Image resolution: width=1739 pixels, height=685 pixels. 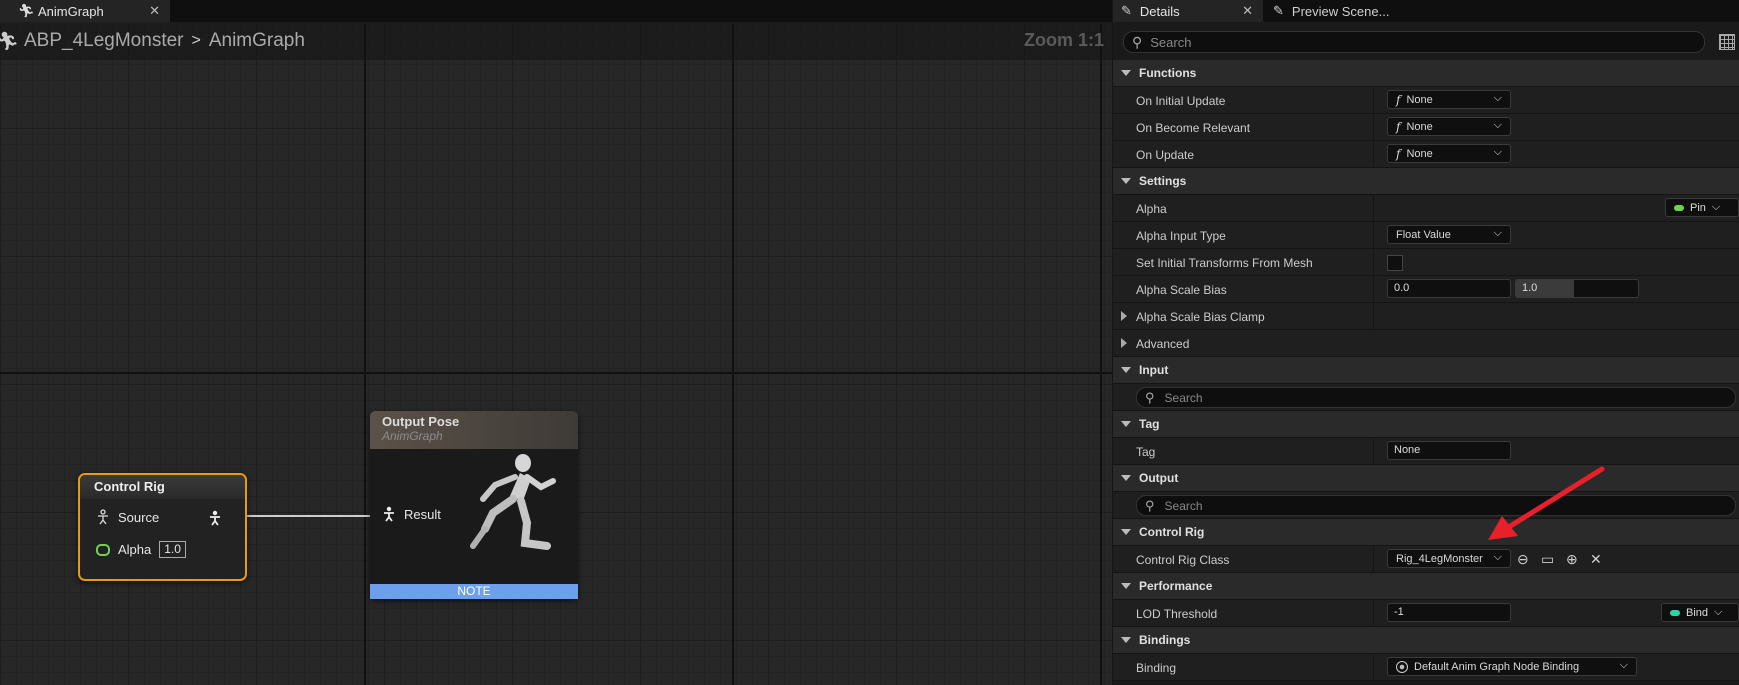 What do you see at coordinates (1171, 42) in the screenshot?
I see `search-placeholder: Search` at bounding box center [1171, 42].